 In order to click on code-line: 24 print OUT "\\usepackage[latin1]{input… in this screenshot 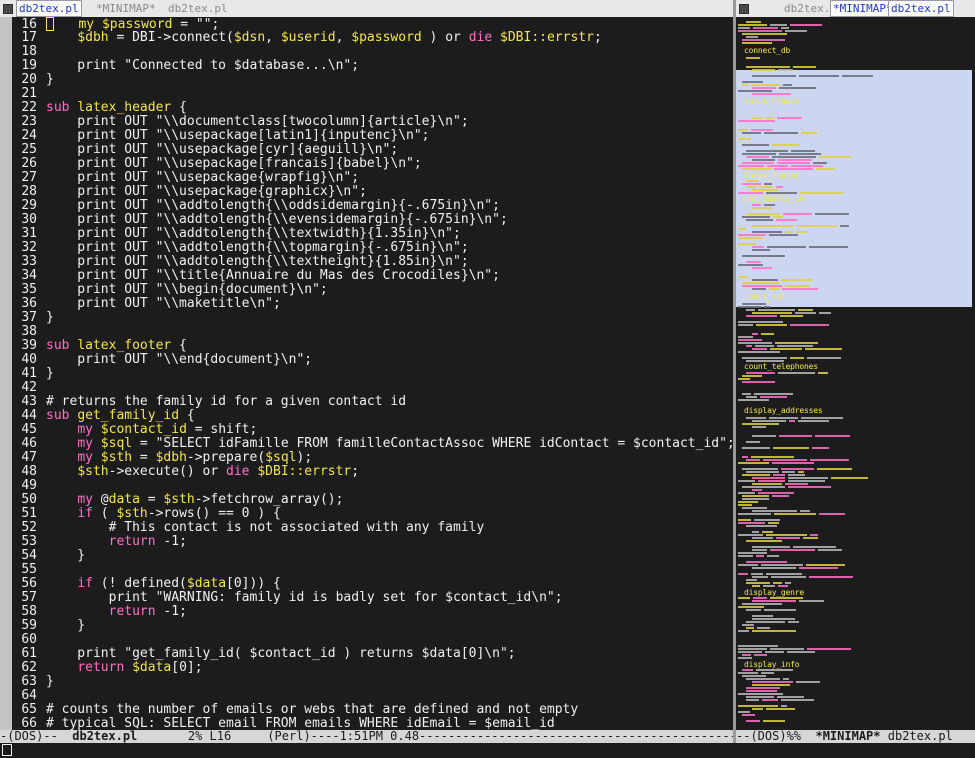, I will do `click(373, 136)`.